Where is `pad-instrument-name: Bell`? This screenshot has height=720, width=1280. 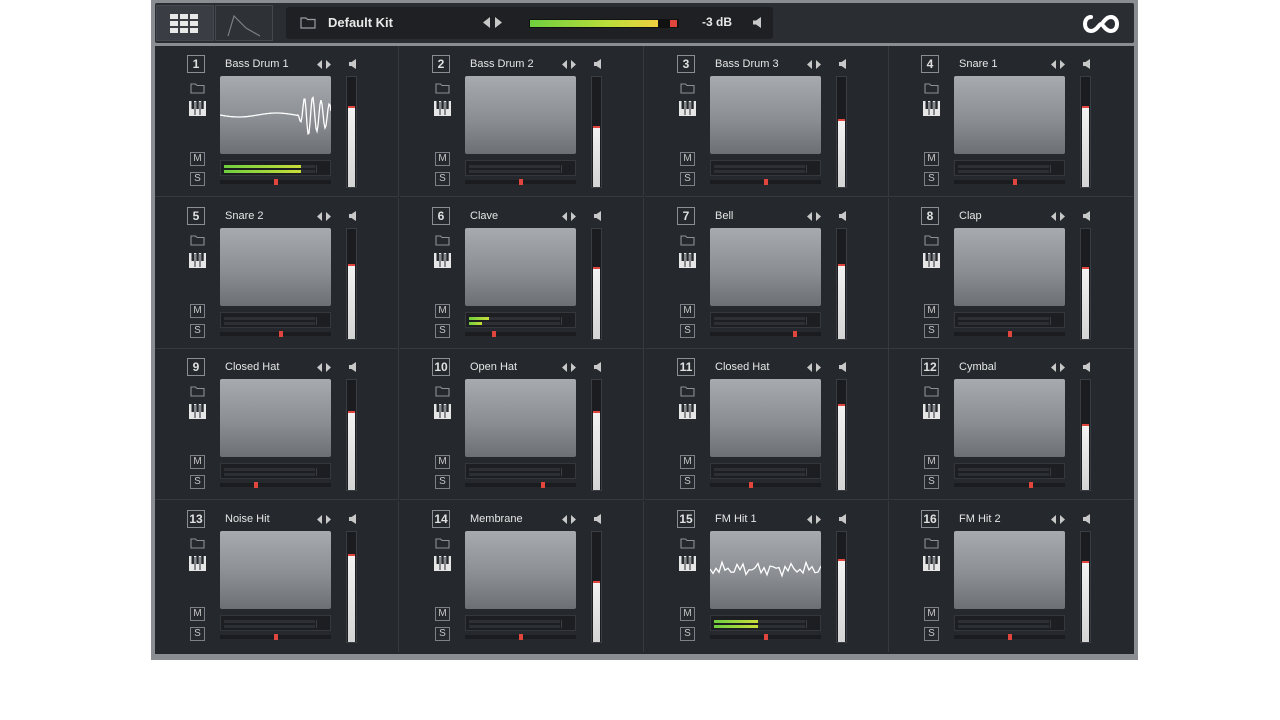
pad-instrument-name: Bell is located at coordinates (724, 216).